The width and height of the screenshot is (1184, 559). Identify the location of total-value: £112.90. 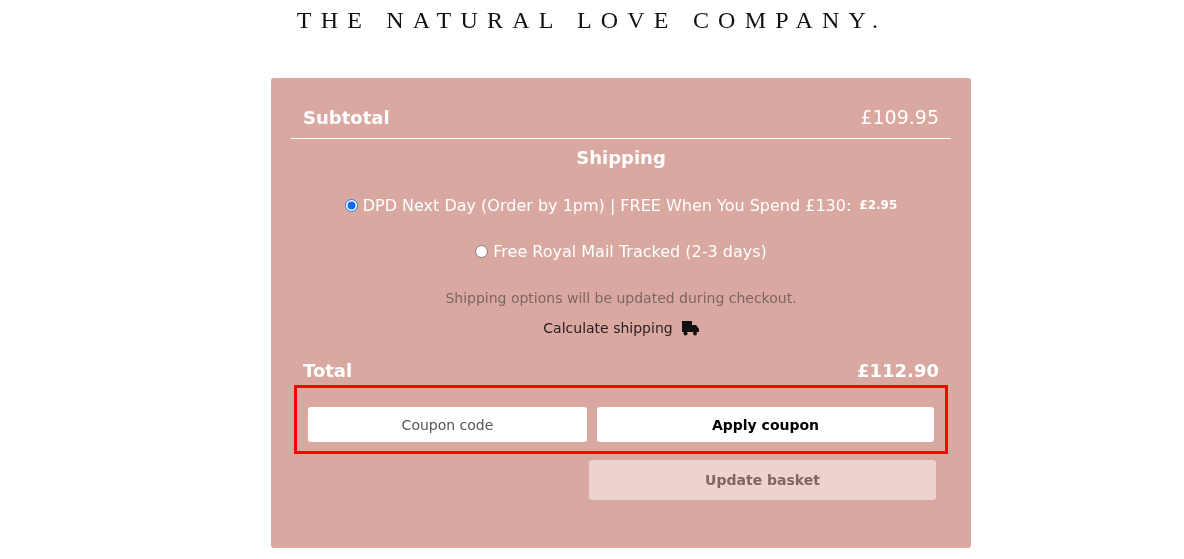
(898, 370).